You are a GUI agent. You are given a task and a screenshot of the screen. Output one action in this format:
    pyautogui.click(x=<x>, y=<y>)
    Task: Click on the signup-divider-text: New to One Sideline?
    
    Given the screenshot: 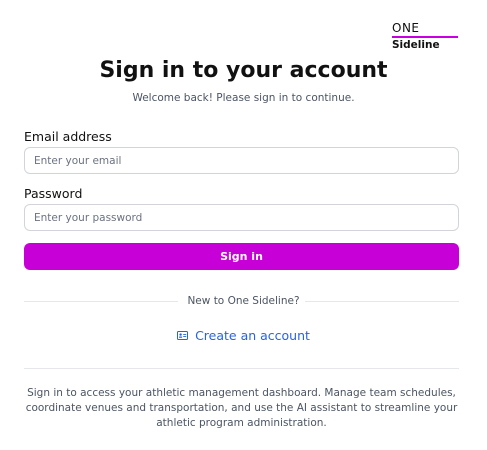 What is the action you would take?
    pyautogui.click(x=243, y=301)
    